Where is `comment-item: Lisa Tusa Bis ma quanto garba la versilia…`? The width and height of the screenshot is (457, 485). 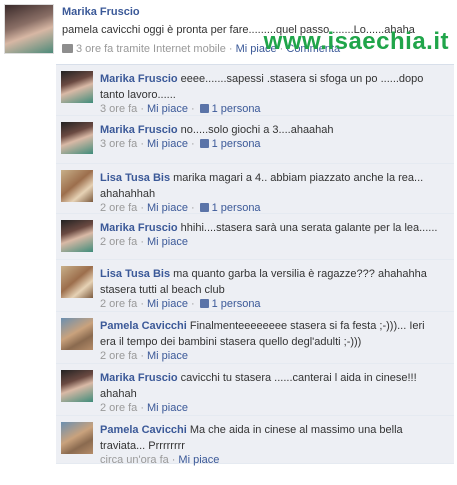
comment-item: Lisa Tusa Bis ma quanto garba la versilia… is located at coordinates (255, 286).